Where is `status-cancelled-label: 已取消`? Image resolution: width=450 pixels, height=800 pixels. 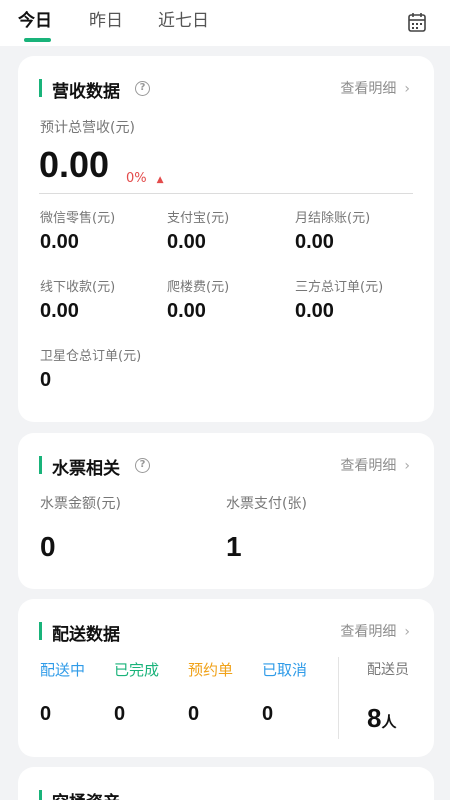
status-cancelled-label: 已取消 is located at coordinates (284, 669).